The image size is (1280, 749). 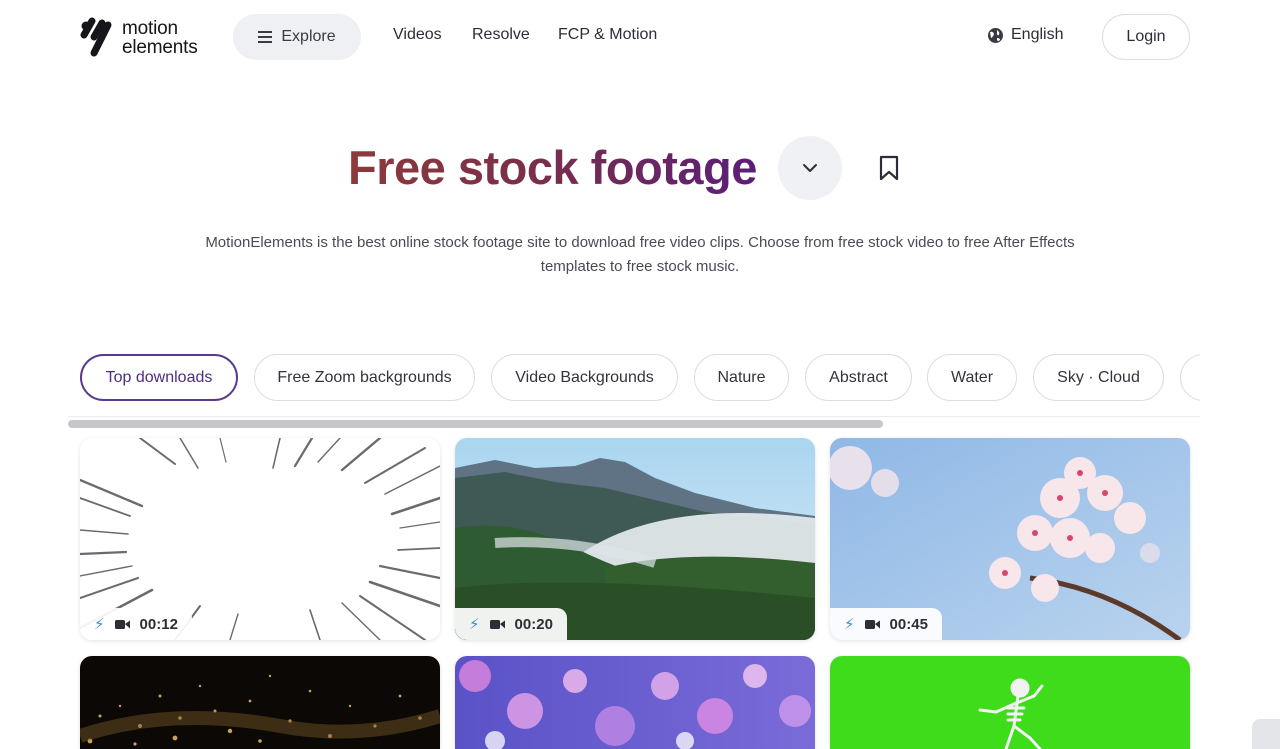 What do you see at coordinates (1010, 539) in the screenshot?
I see `clip-card-cherry-blossom: ⚡︎ 00:45` at bounding box center [1010, 539].